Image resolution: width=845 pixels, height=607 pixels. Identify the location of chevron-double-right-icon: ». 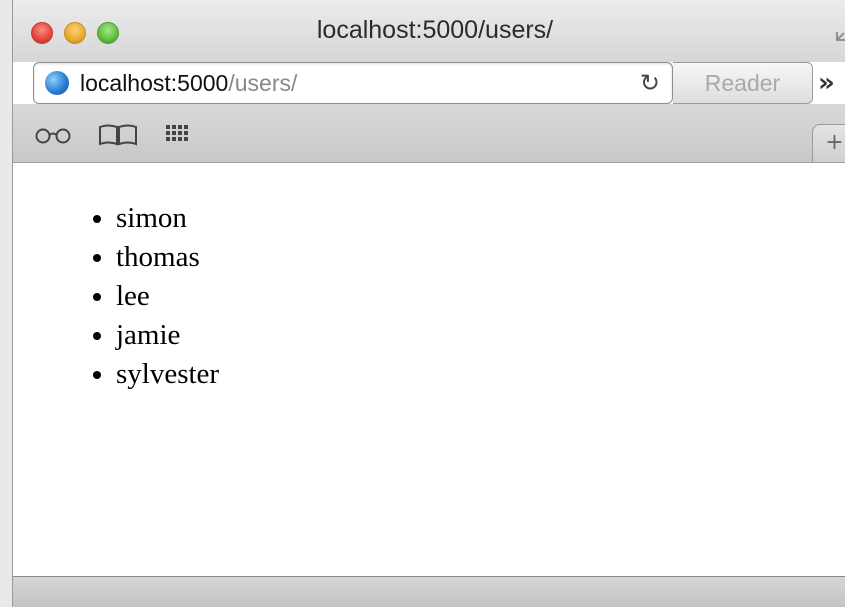
(826, 83).